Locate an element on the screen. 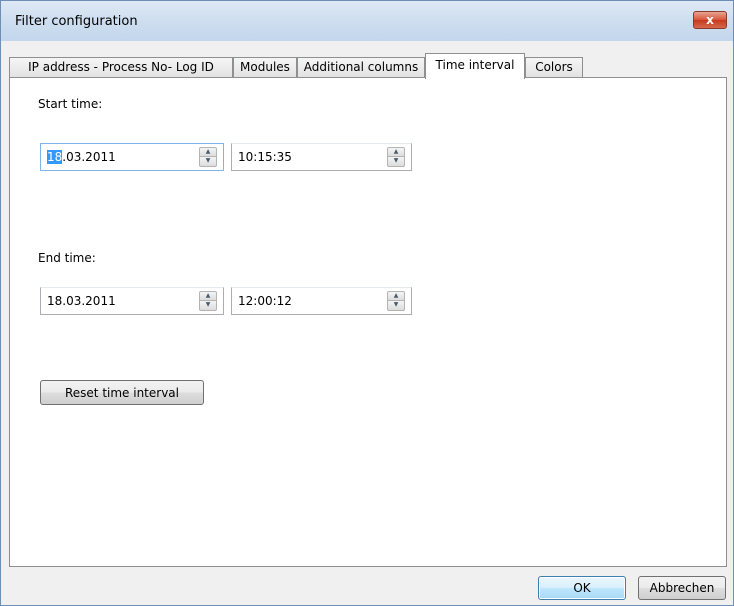 This screenshot has height=606, width=734. tab-label: Colors is located at coordinates (554, 67).